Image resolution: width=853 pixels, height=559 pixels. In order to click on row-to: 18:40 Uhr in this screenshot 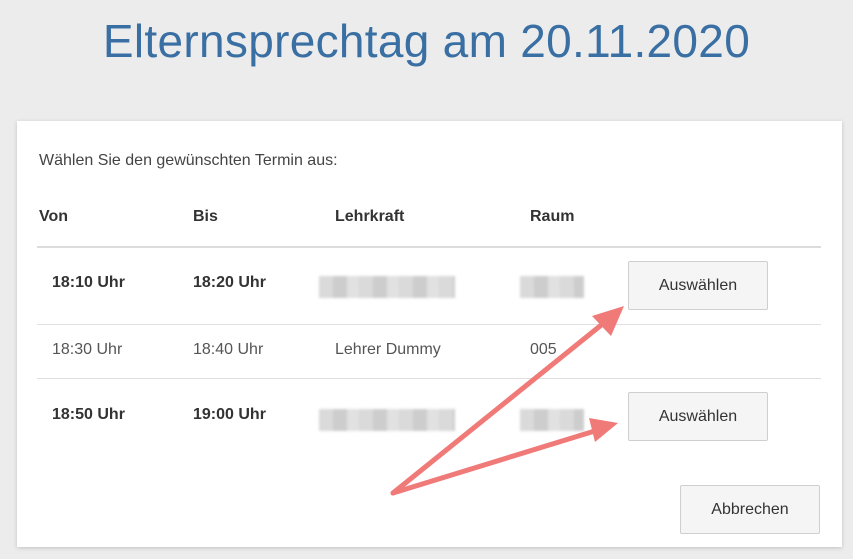, I will do `click(228, 349)`.